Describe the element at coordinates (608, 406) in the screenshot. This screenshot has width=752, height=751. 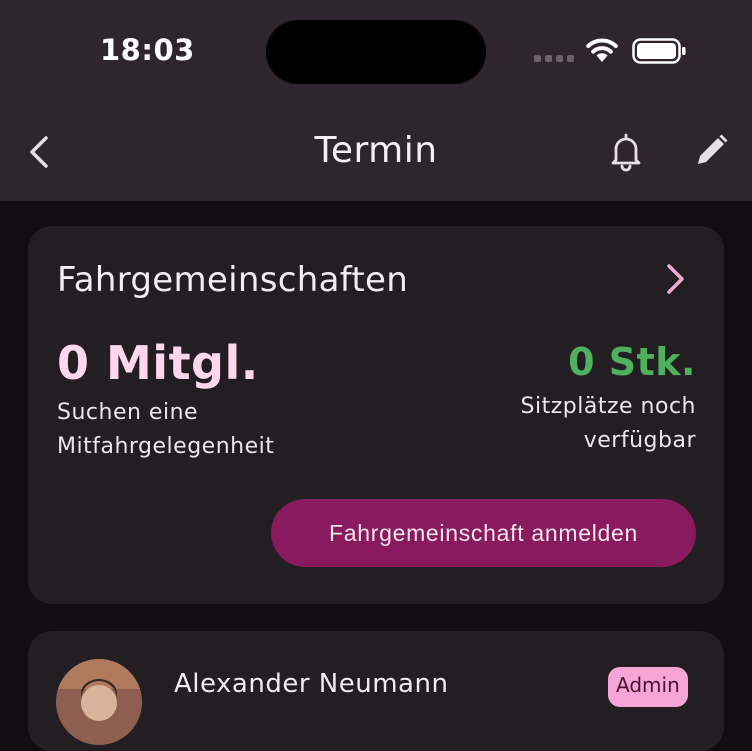
I see `seats-desc-line1: Sitzplätze noch` at that location.